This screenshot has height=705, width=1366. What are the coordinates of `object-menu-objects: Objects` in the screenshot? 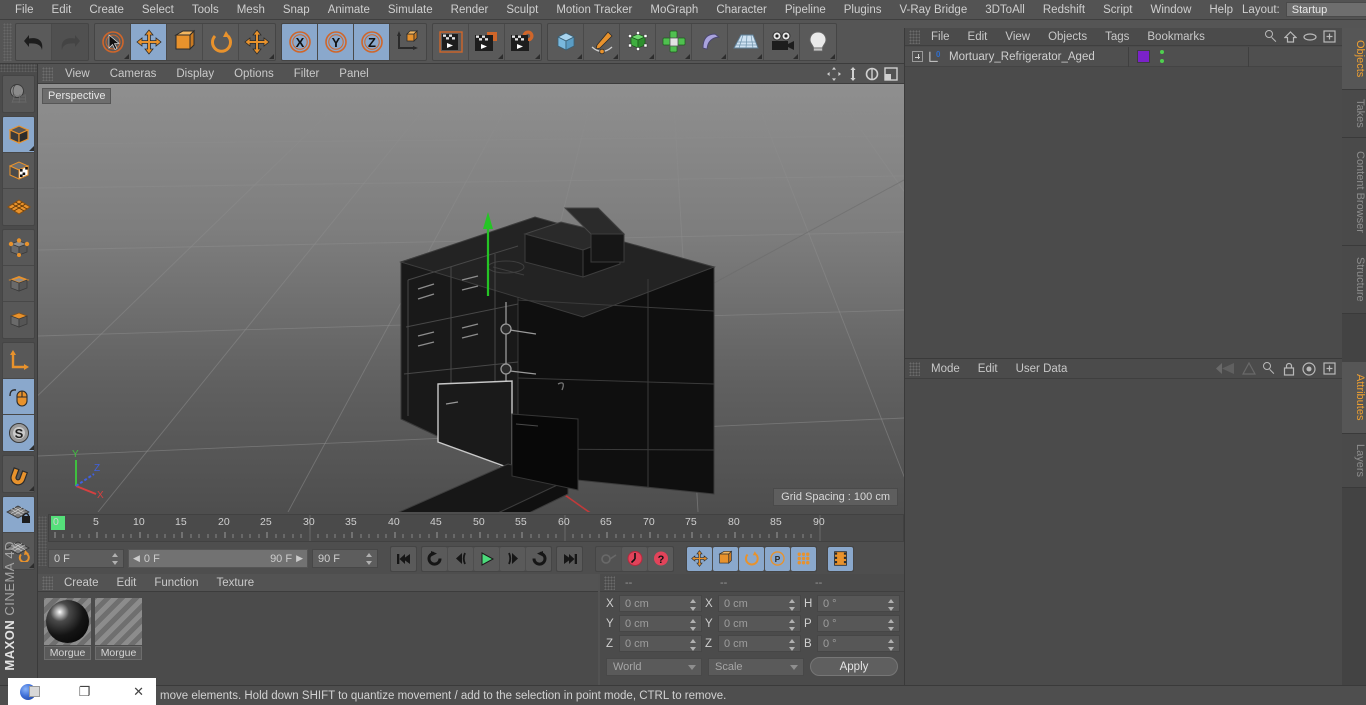 It's located at (1067, 37).